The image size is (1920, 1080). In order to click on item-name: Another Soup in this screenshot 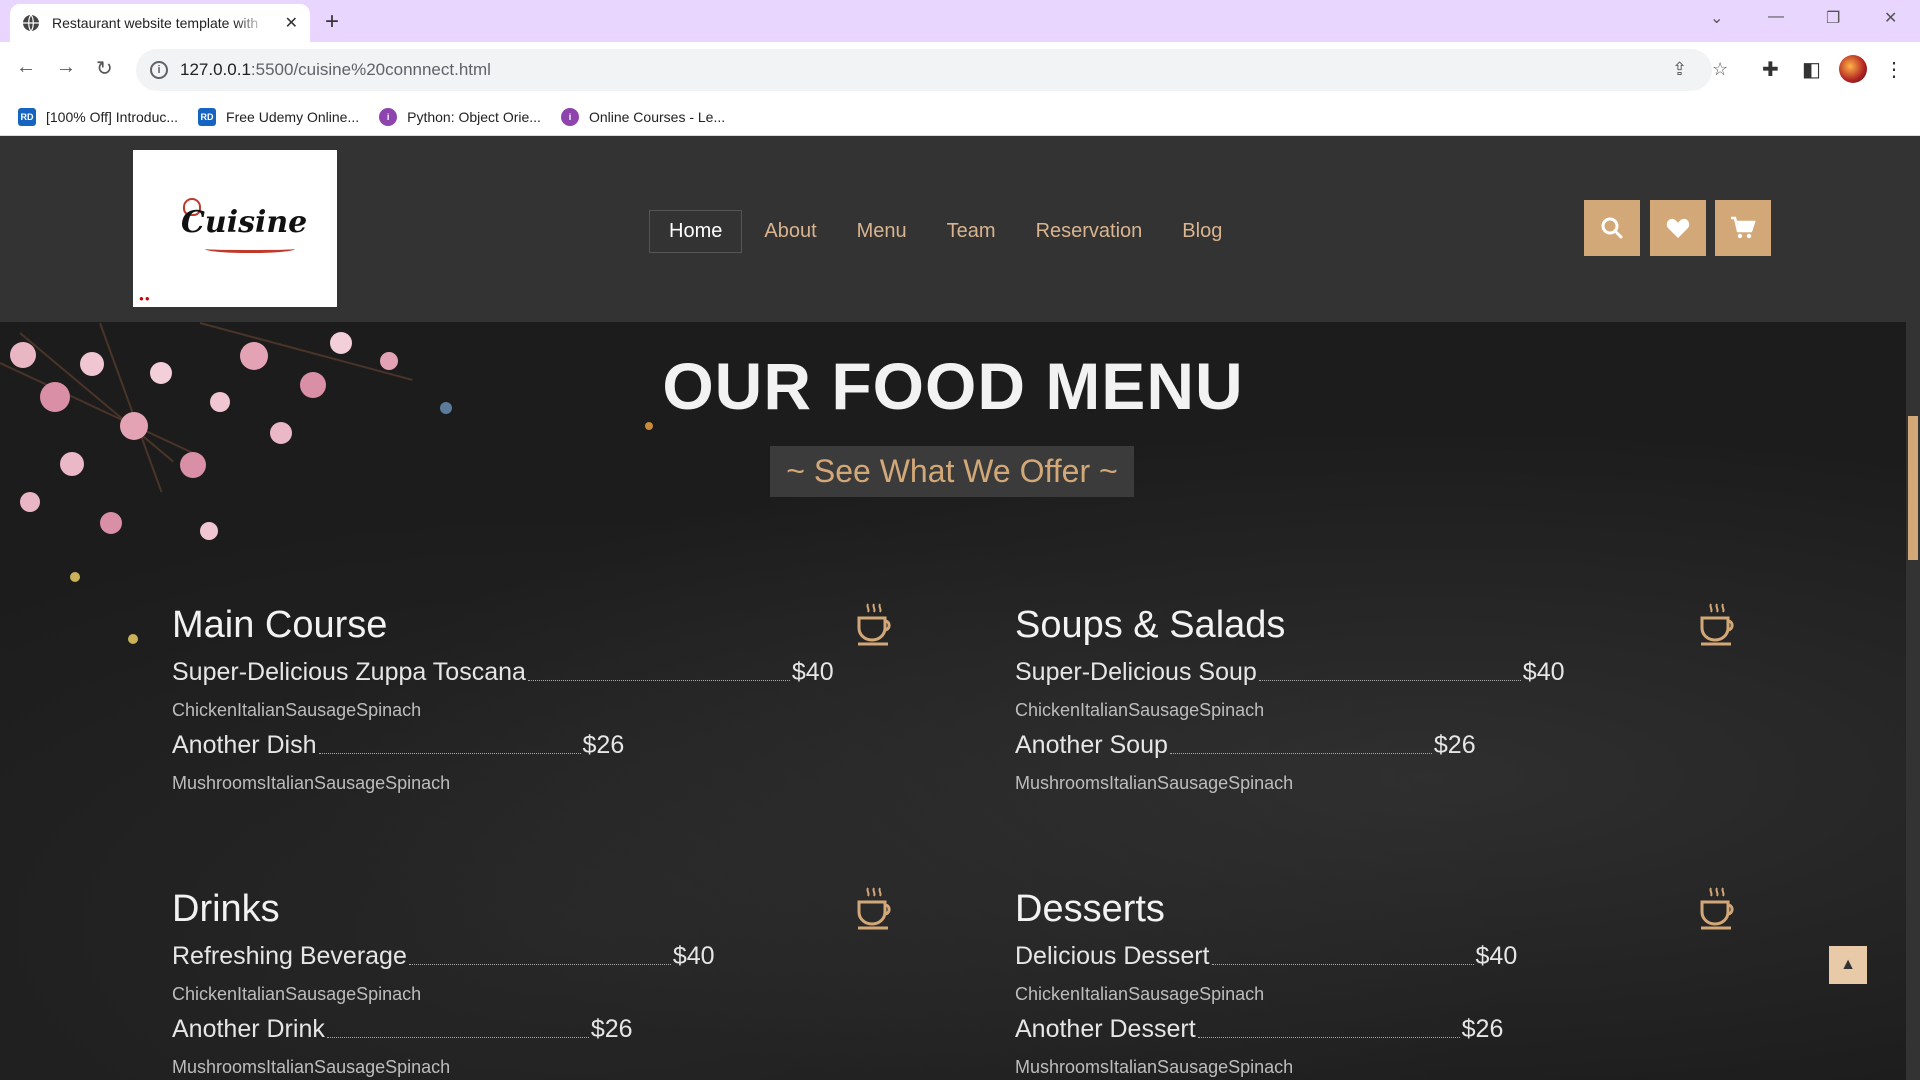, I will do `click(1091, 745)`.